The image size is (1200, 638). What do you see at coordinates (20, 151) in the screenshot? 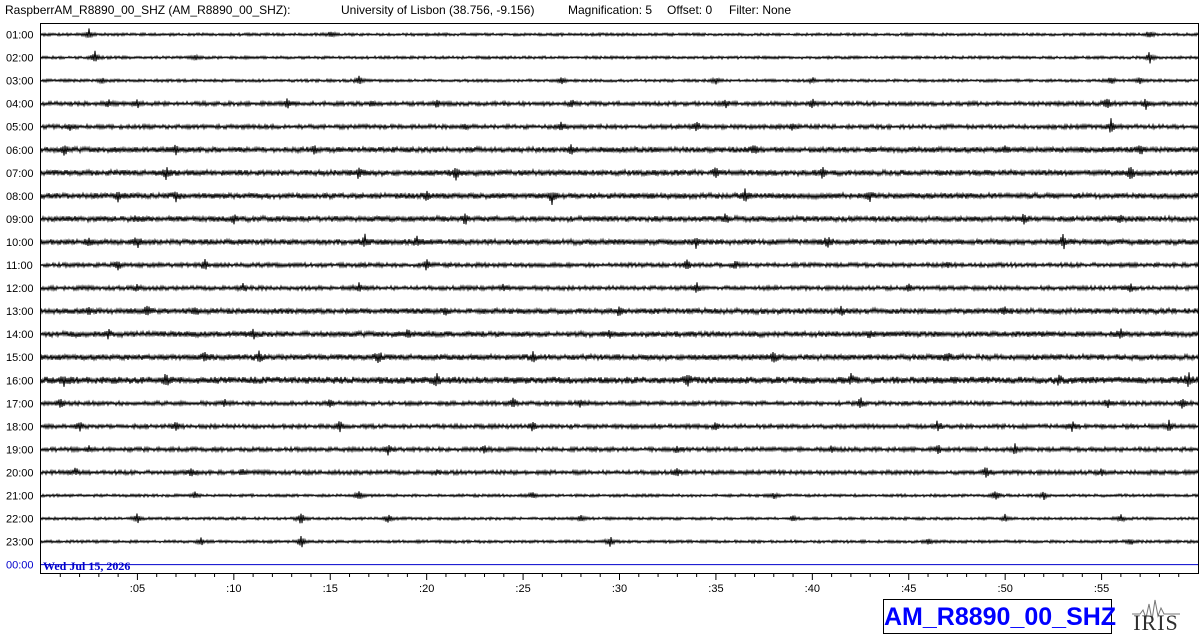
I see `hour-label: 06:00` at bounding box center [20, 151].